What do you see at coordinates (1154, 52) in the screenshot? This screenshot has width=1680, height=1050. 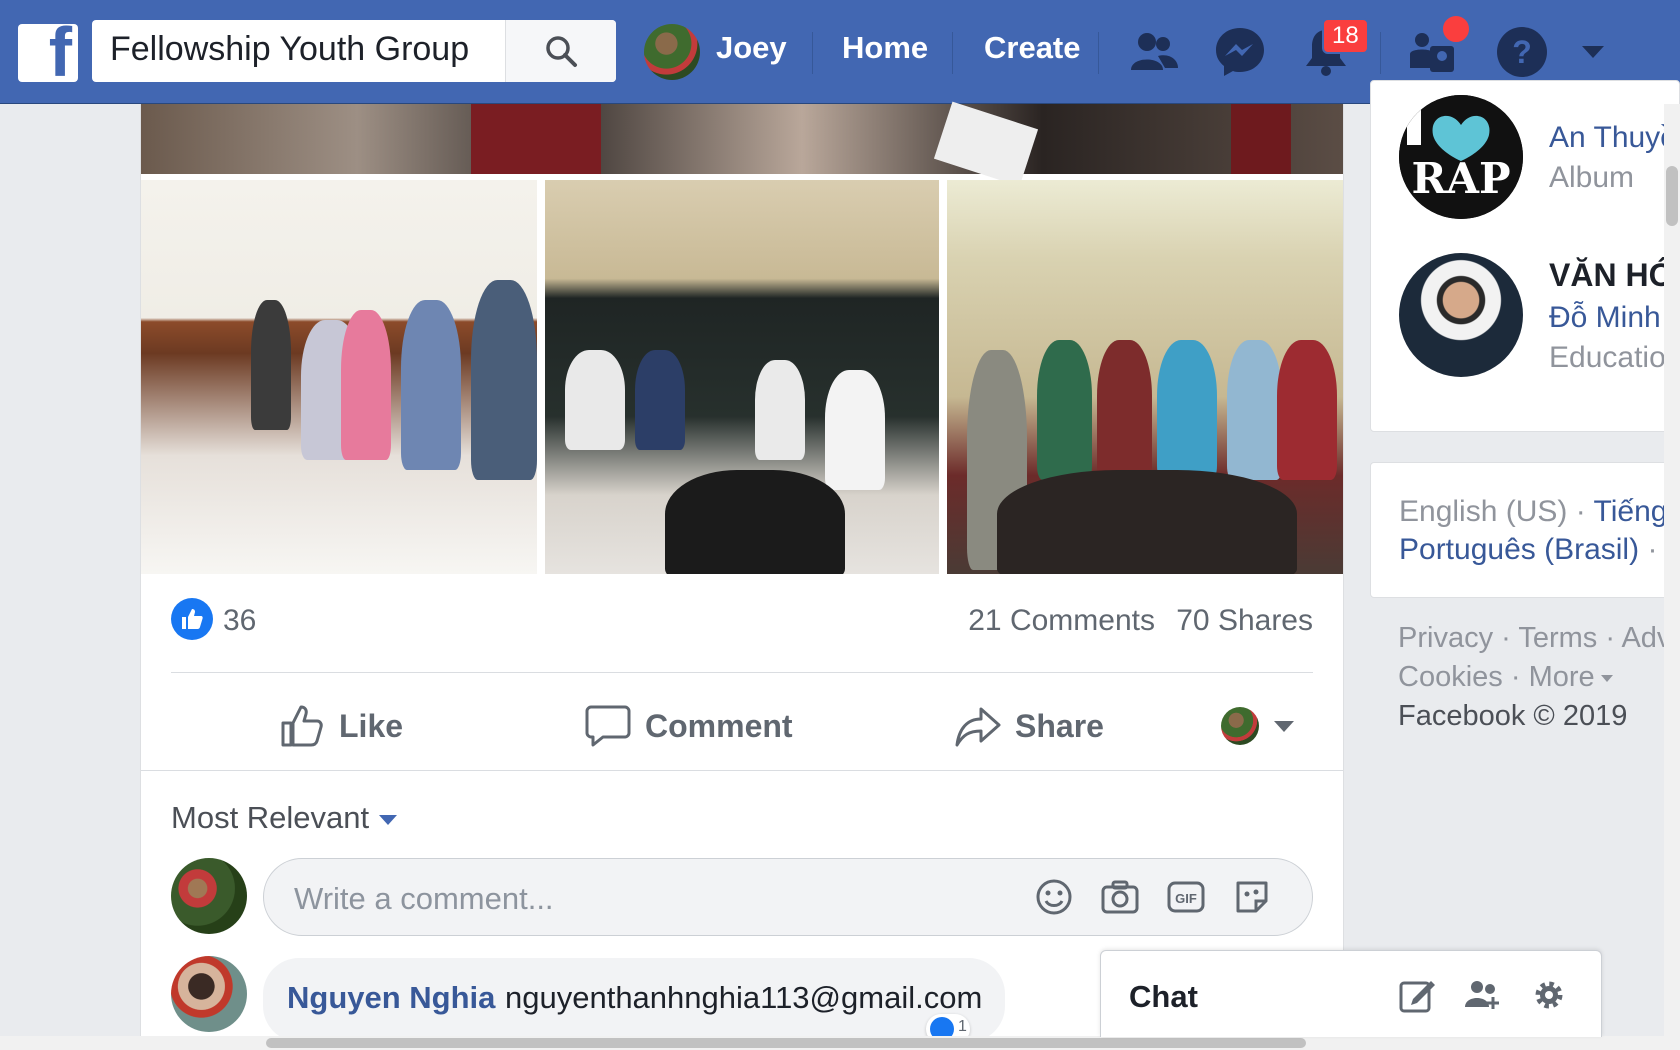 I see `friend-requests-icon` at bounding box center [1154, 52].